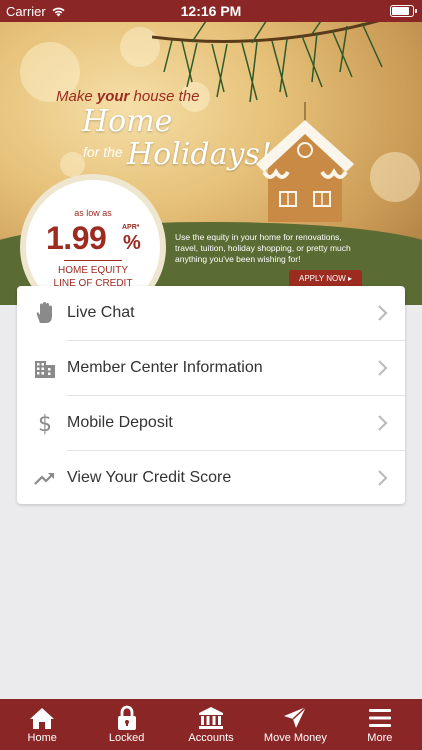 This screenshot has width=422, height=750. I want to click on tab-bar: Home Locked Accounts Move Money More, so click(211, 724).